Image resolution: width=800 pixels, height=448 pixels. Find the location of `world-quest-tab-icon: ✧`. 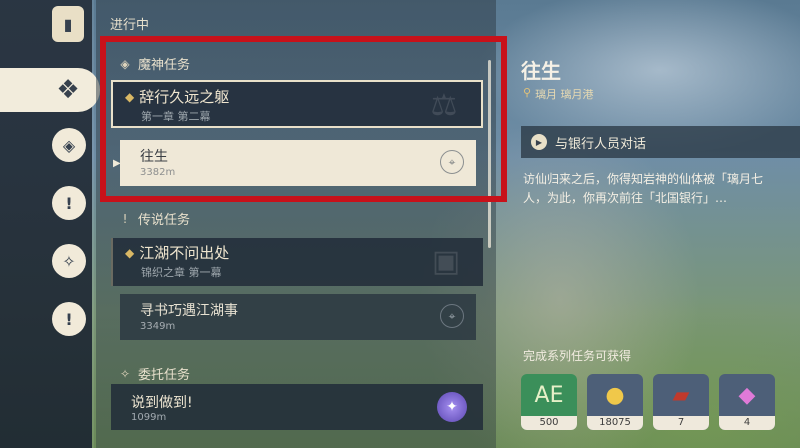

world-quest-tab-icon: ✧ is located at coordinates (69, 261).